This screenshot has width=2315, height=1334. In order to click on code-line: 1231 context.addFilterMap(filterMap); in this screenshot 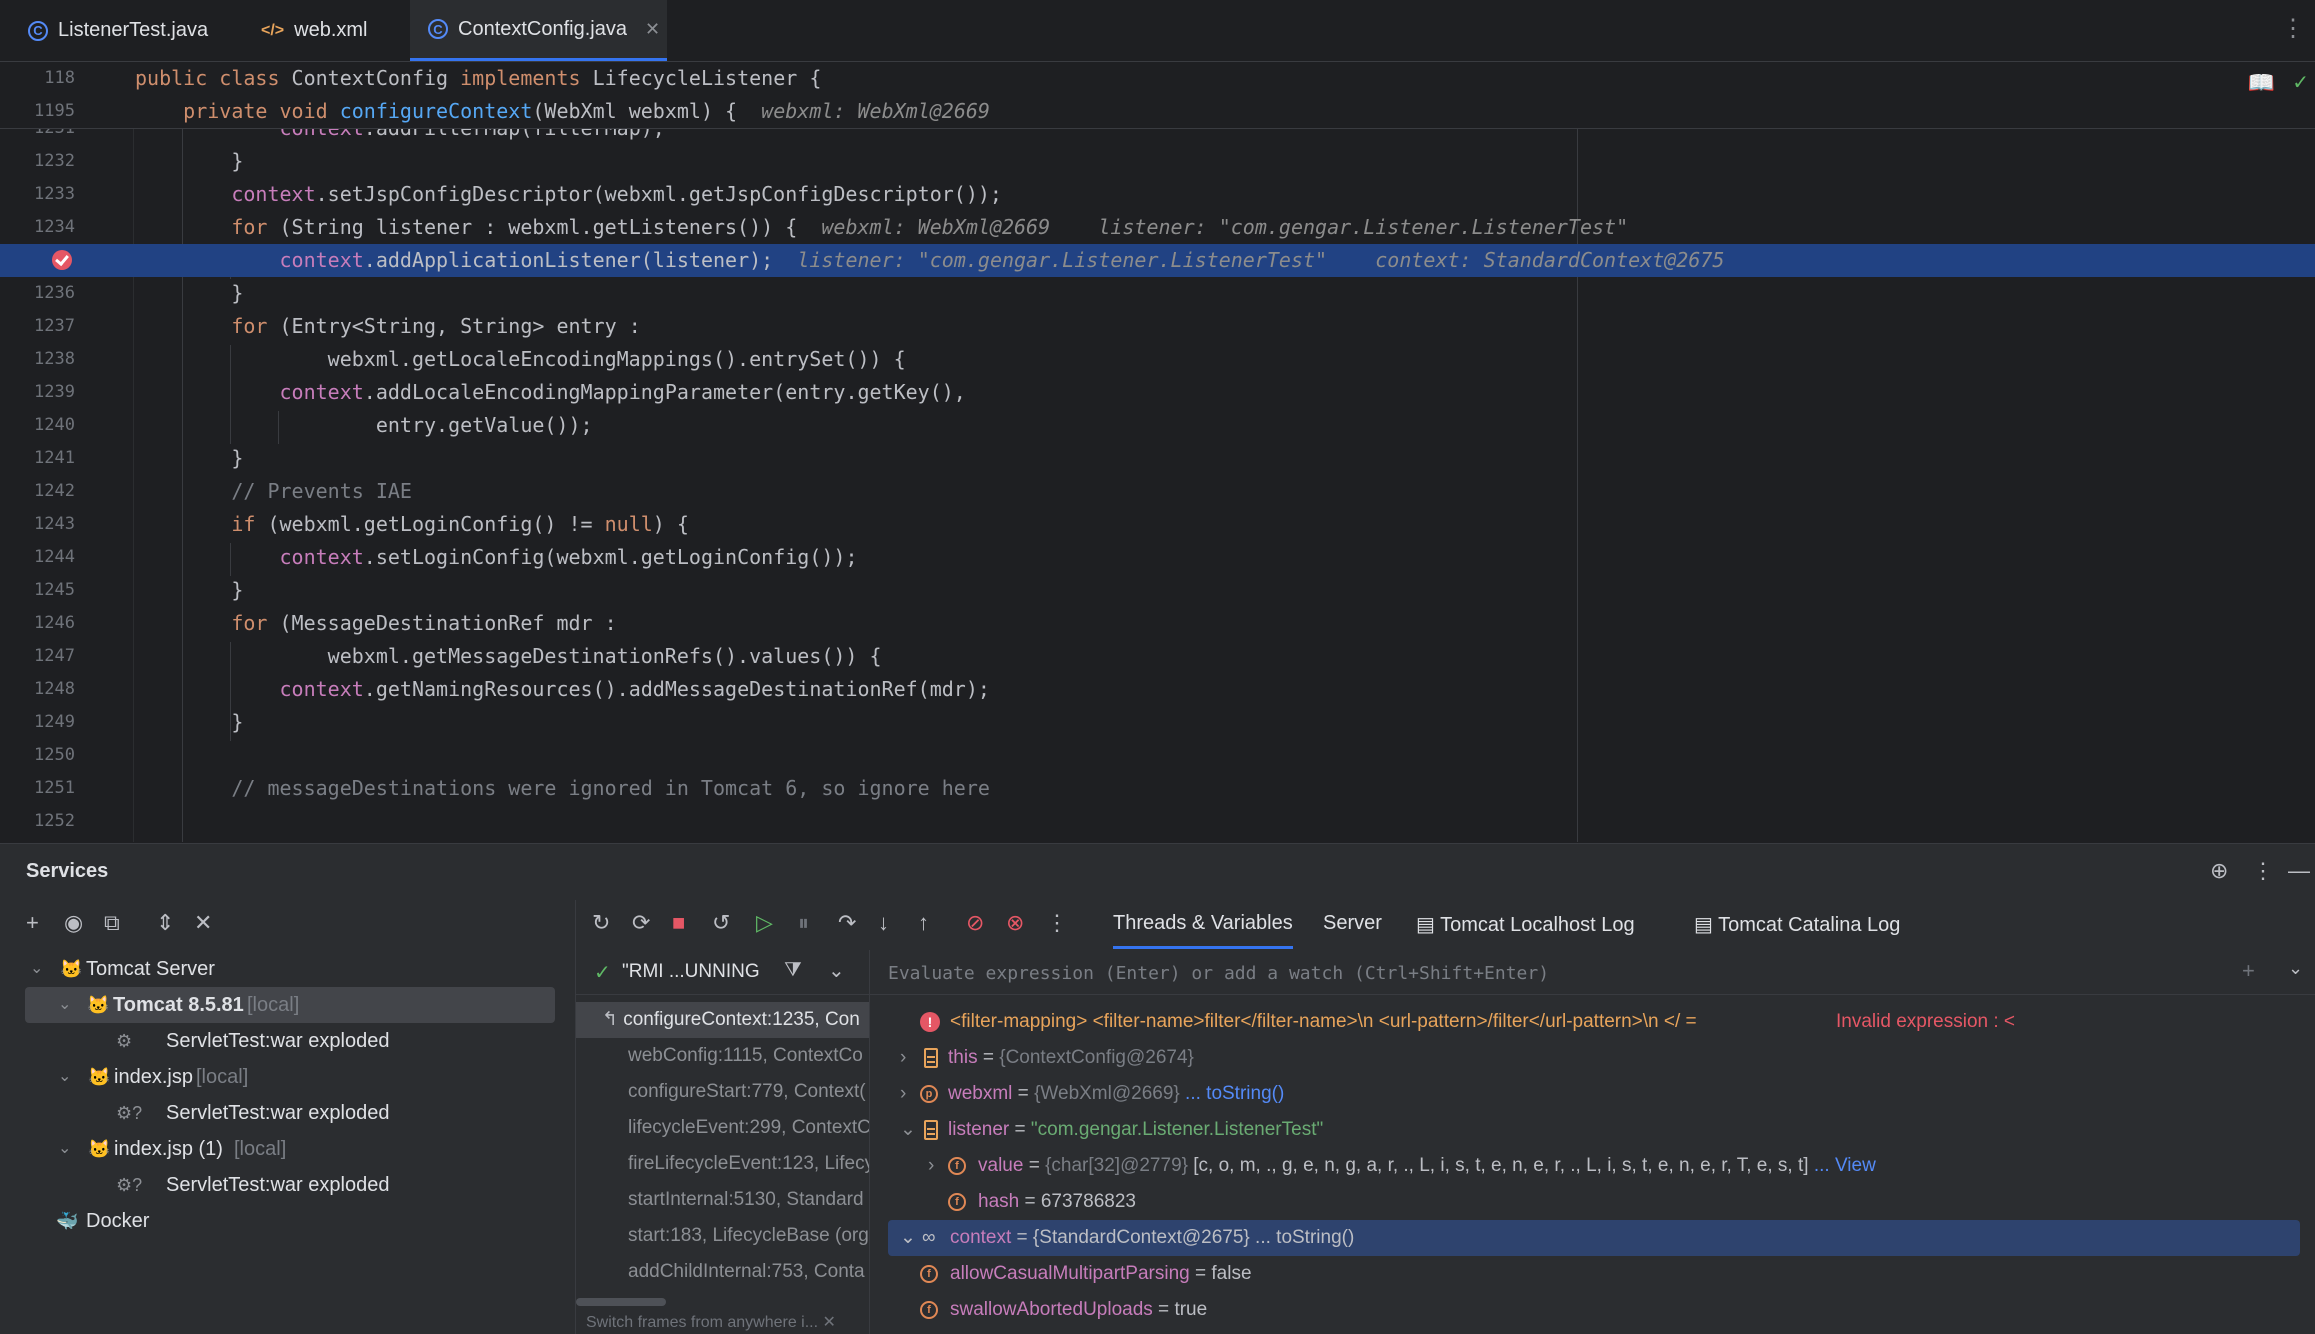, I will do `click(1157, 137)`.